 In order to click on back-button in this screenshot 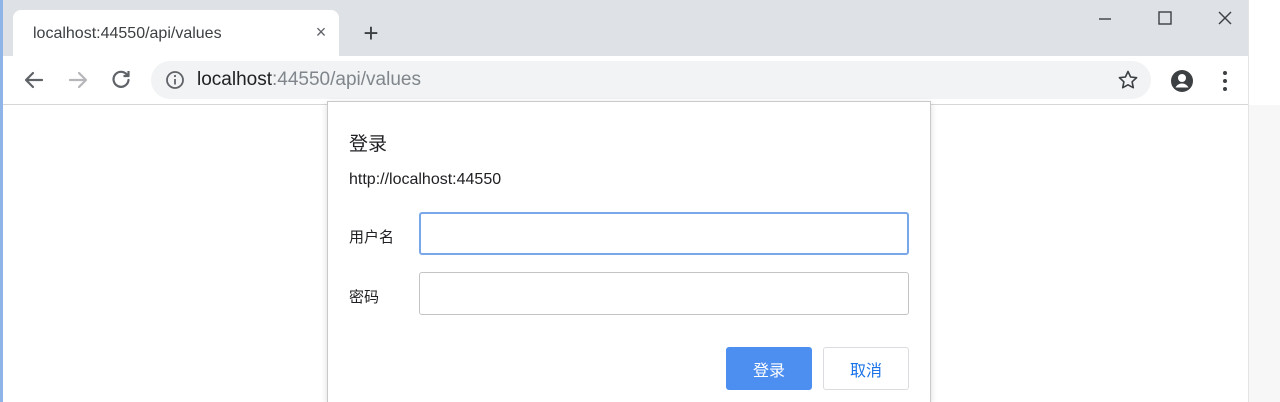, I will do `click(34, 80)`.